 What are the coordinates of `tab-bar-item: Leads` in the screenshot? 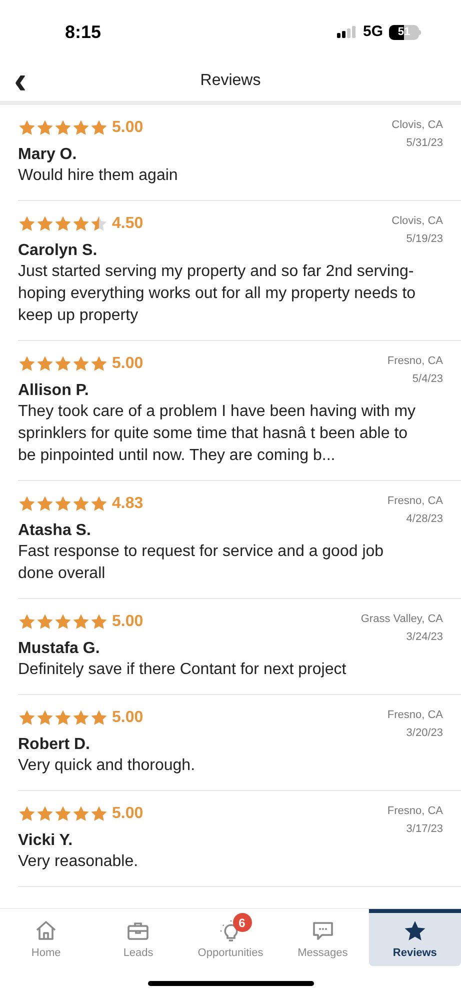 It's located at (138, 937).